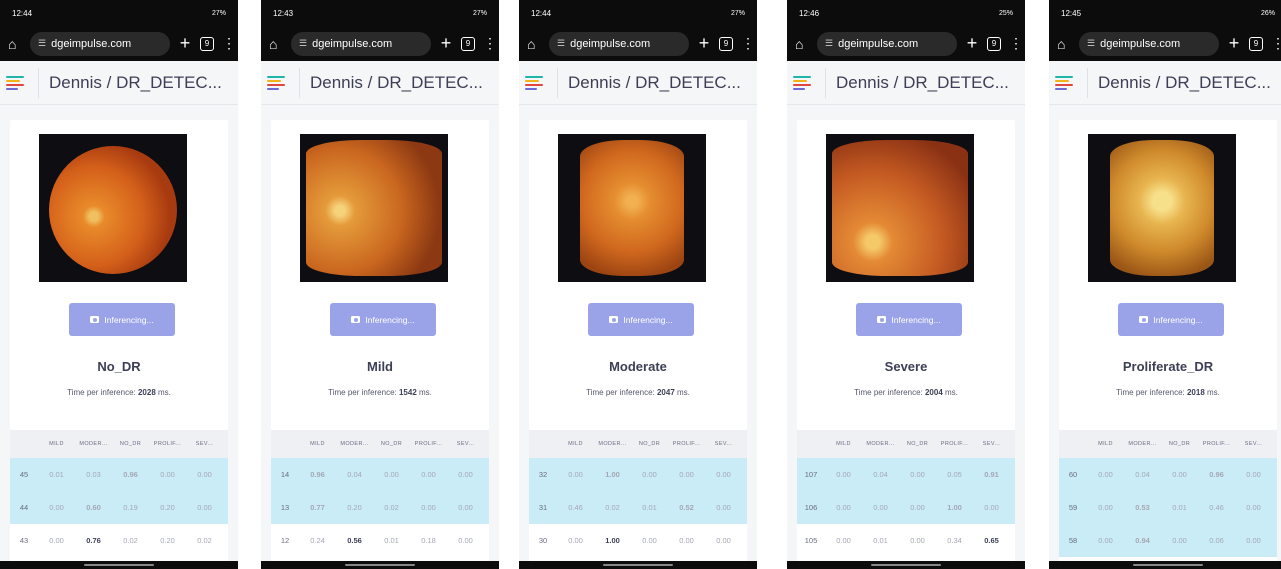 This screenshot has width=1281, height=569. Describe the element at coordinates (119, 474) in the screenshot. I see `table-row: 45 0.01 0.03 0.96 0.00 0.00` at that location.